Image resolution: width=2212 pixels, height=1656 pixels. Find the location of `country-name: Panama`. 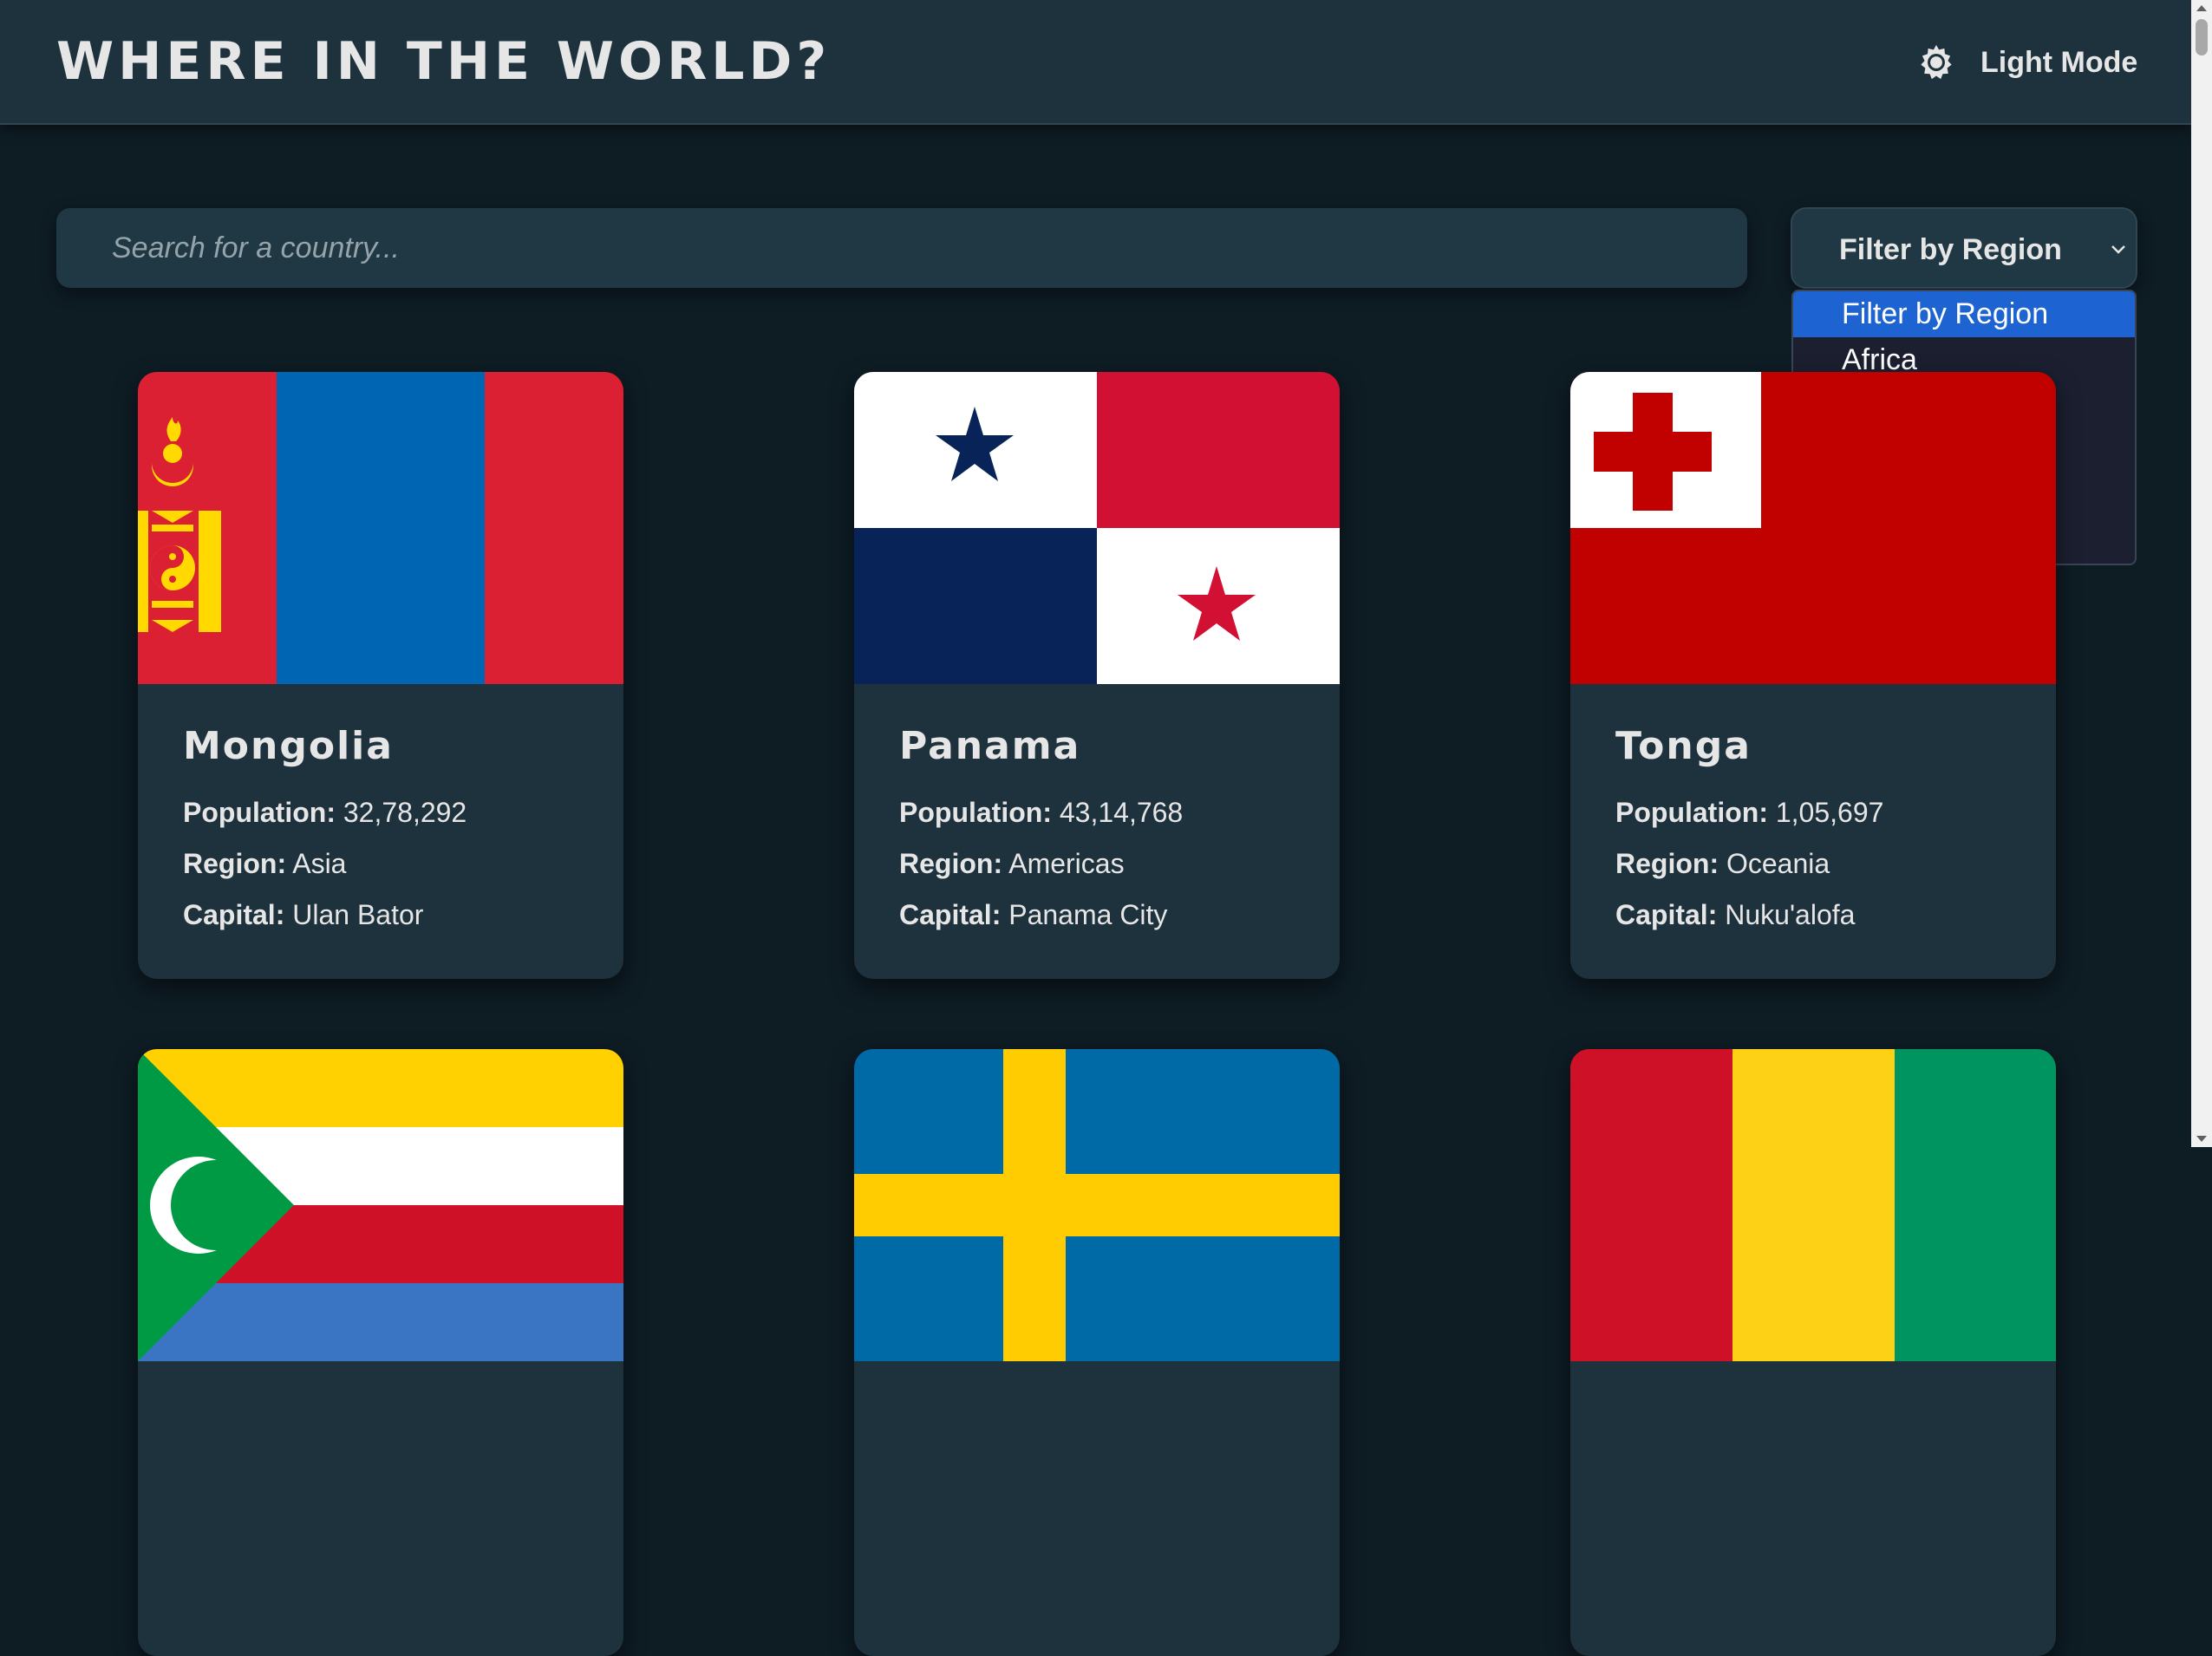

country-name: Panama is located at coordinates (990, 746).